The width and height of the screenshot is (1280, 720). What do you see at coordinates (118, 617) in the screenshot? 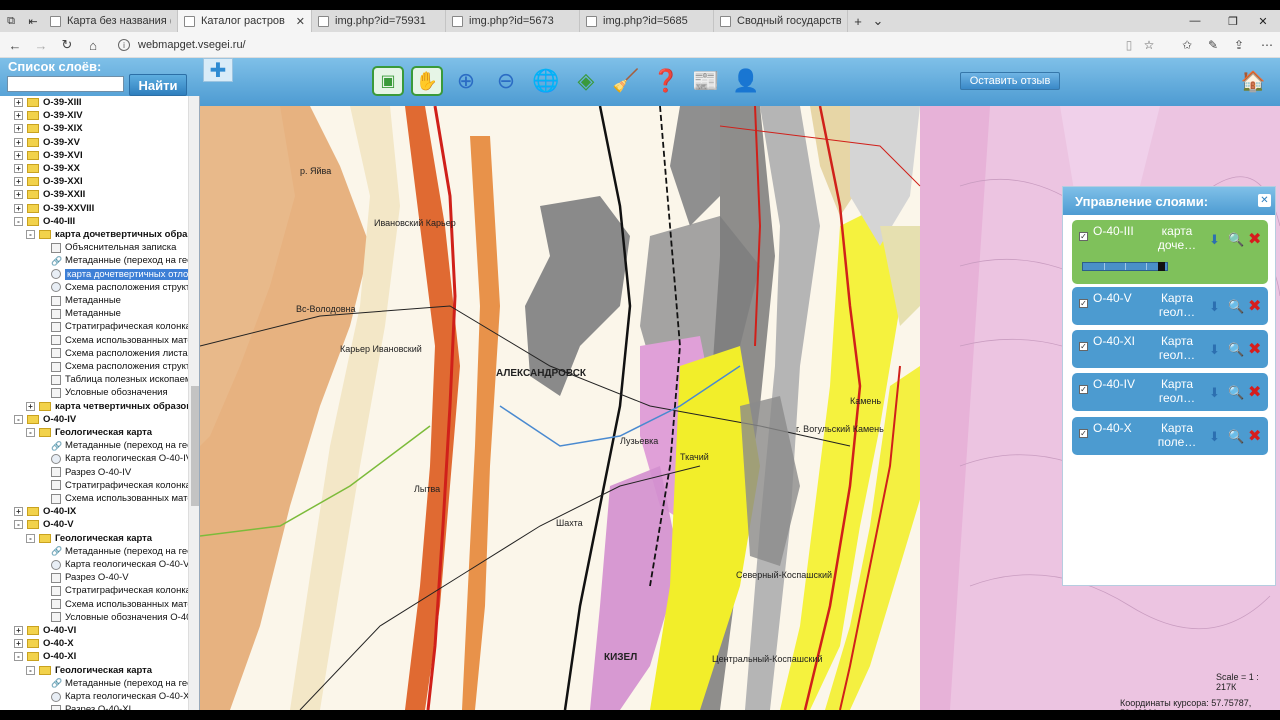
I see `tree-item: Условные обозначения О-40-V` at bounding box center [118, 617].